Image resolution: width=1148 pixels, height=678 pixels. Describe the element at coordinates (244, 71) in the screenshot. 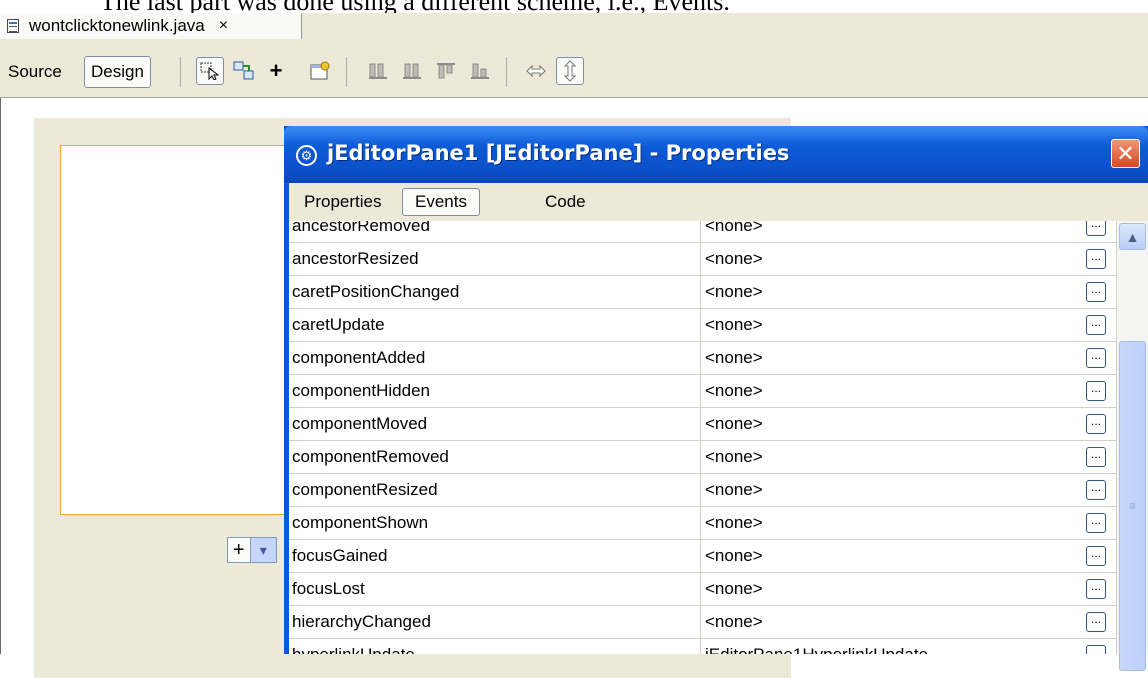

I see `connection-mode-icon` at that location.